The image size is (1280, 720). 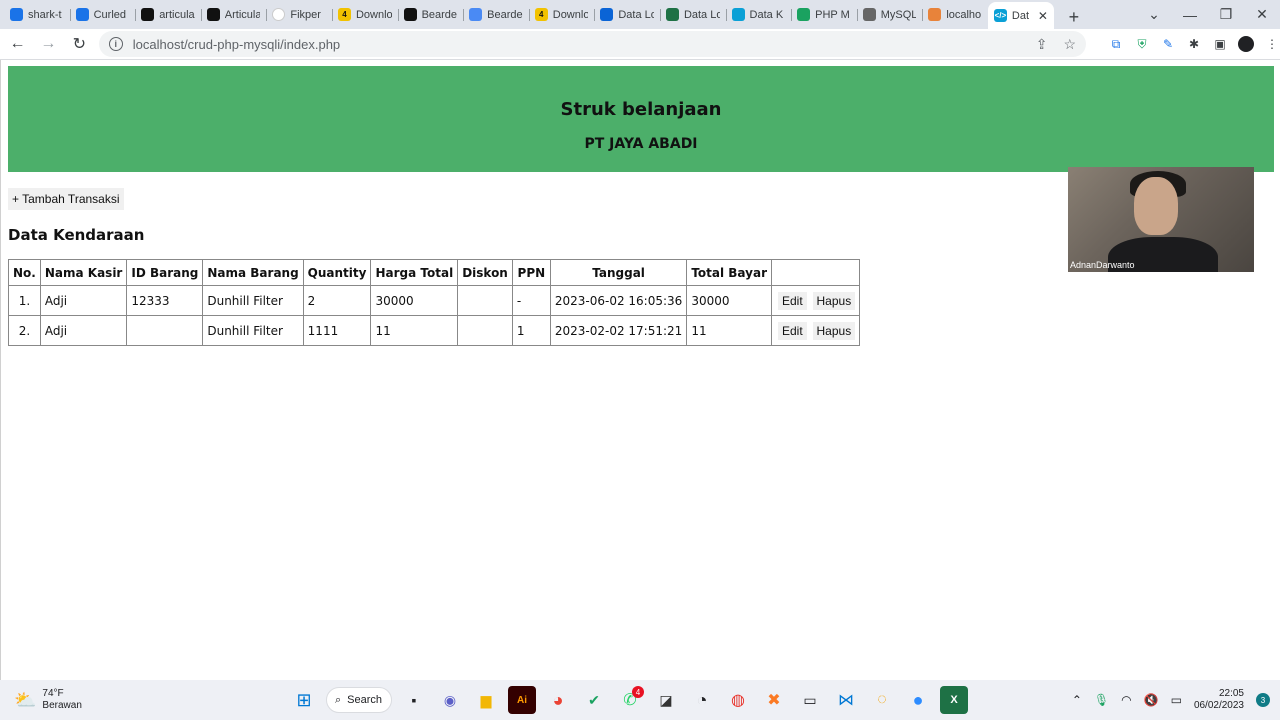 I want to click on col-total-bayar: Total Bayar, so click(x=729, y=272).